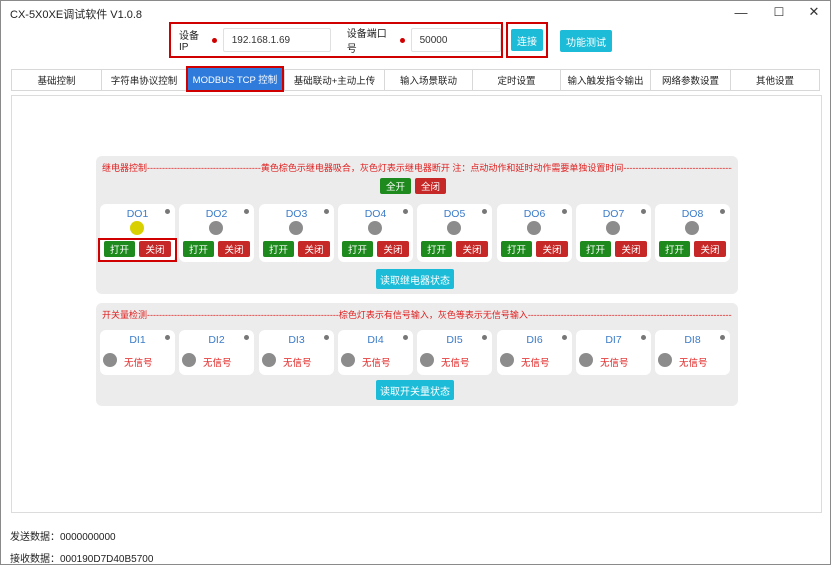  Describe the element at coordinates (813, 12) in the screenshot. I see `close-icon: ✕` at that location.